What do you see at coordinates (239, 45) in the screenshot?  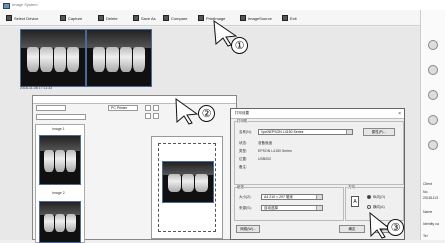 I see `callout-1: ①` at bounding box center [239, 45].